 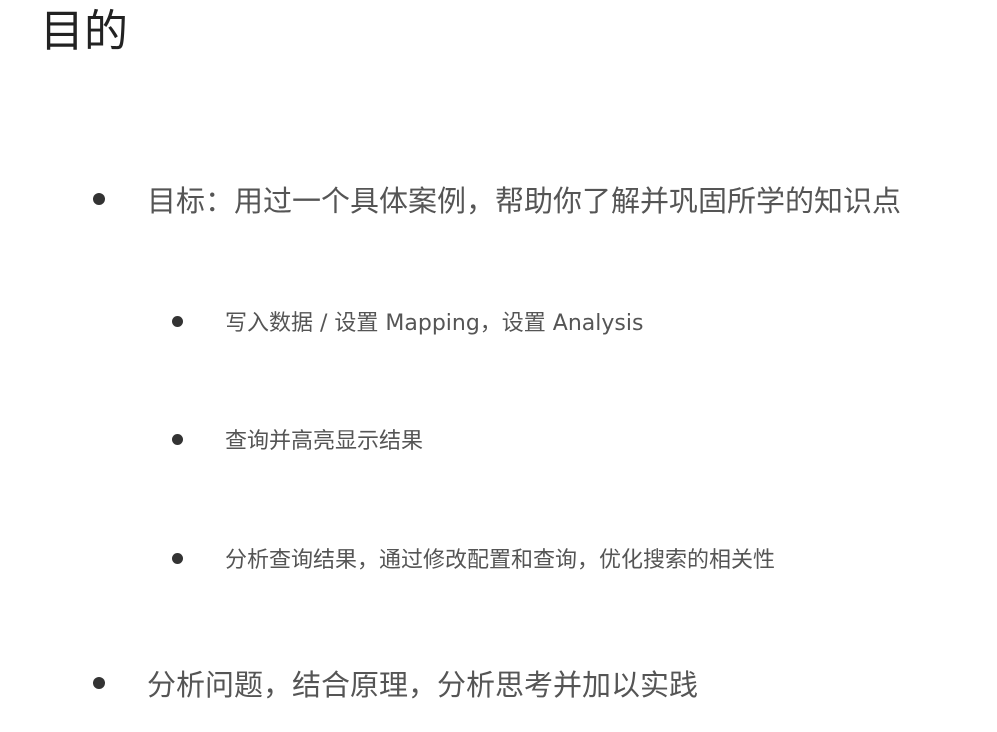 I want to click on sub-bullet-query-highlight: 查询并高亮显示结果, so click(x=297, y=439).